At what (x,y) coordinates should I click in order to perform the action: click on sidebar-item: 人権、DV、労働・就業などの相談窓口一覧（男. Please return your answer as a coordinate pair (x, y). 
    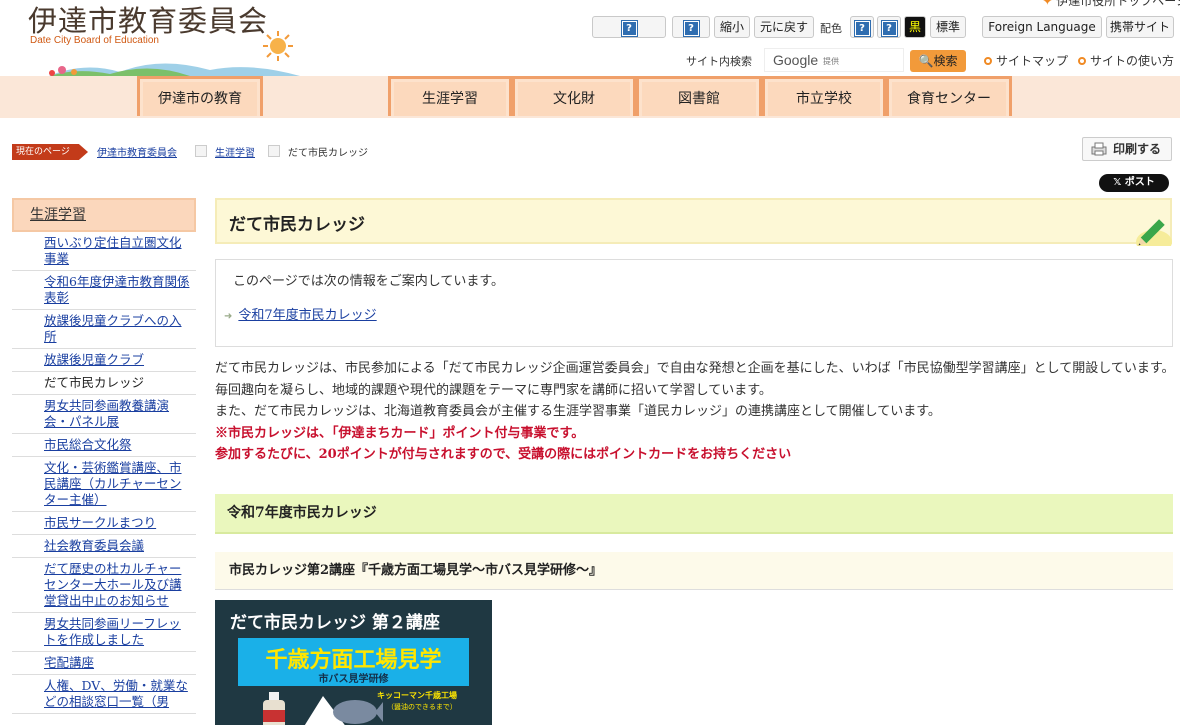
    Looking at the image, I should click on (104, 694).